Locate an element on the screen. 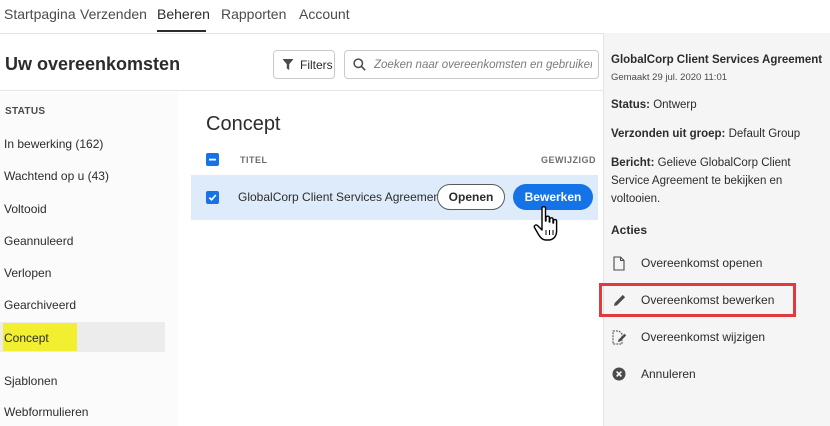  nav-tab-verzenden: Verzenden is located at coordinates (113, 14).